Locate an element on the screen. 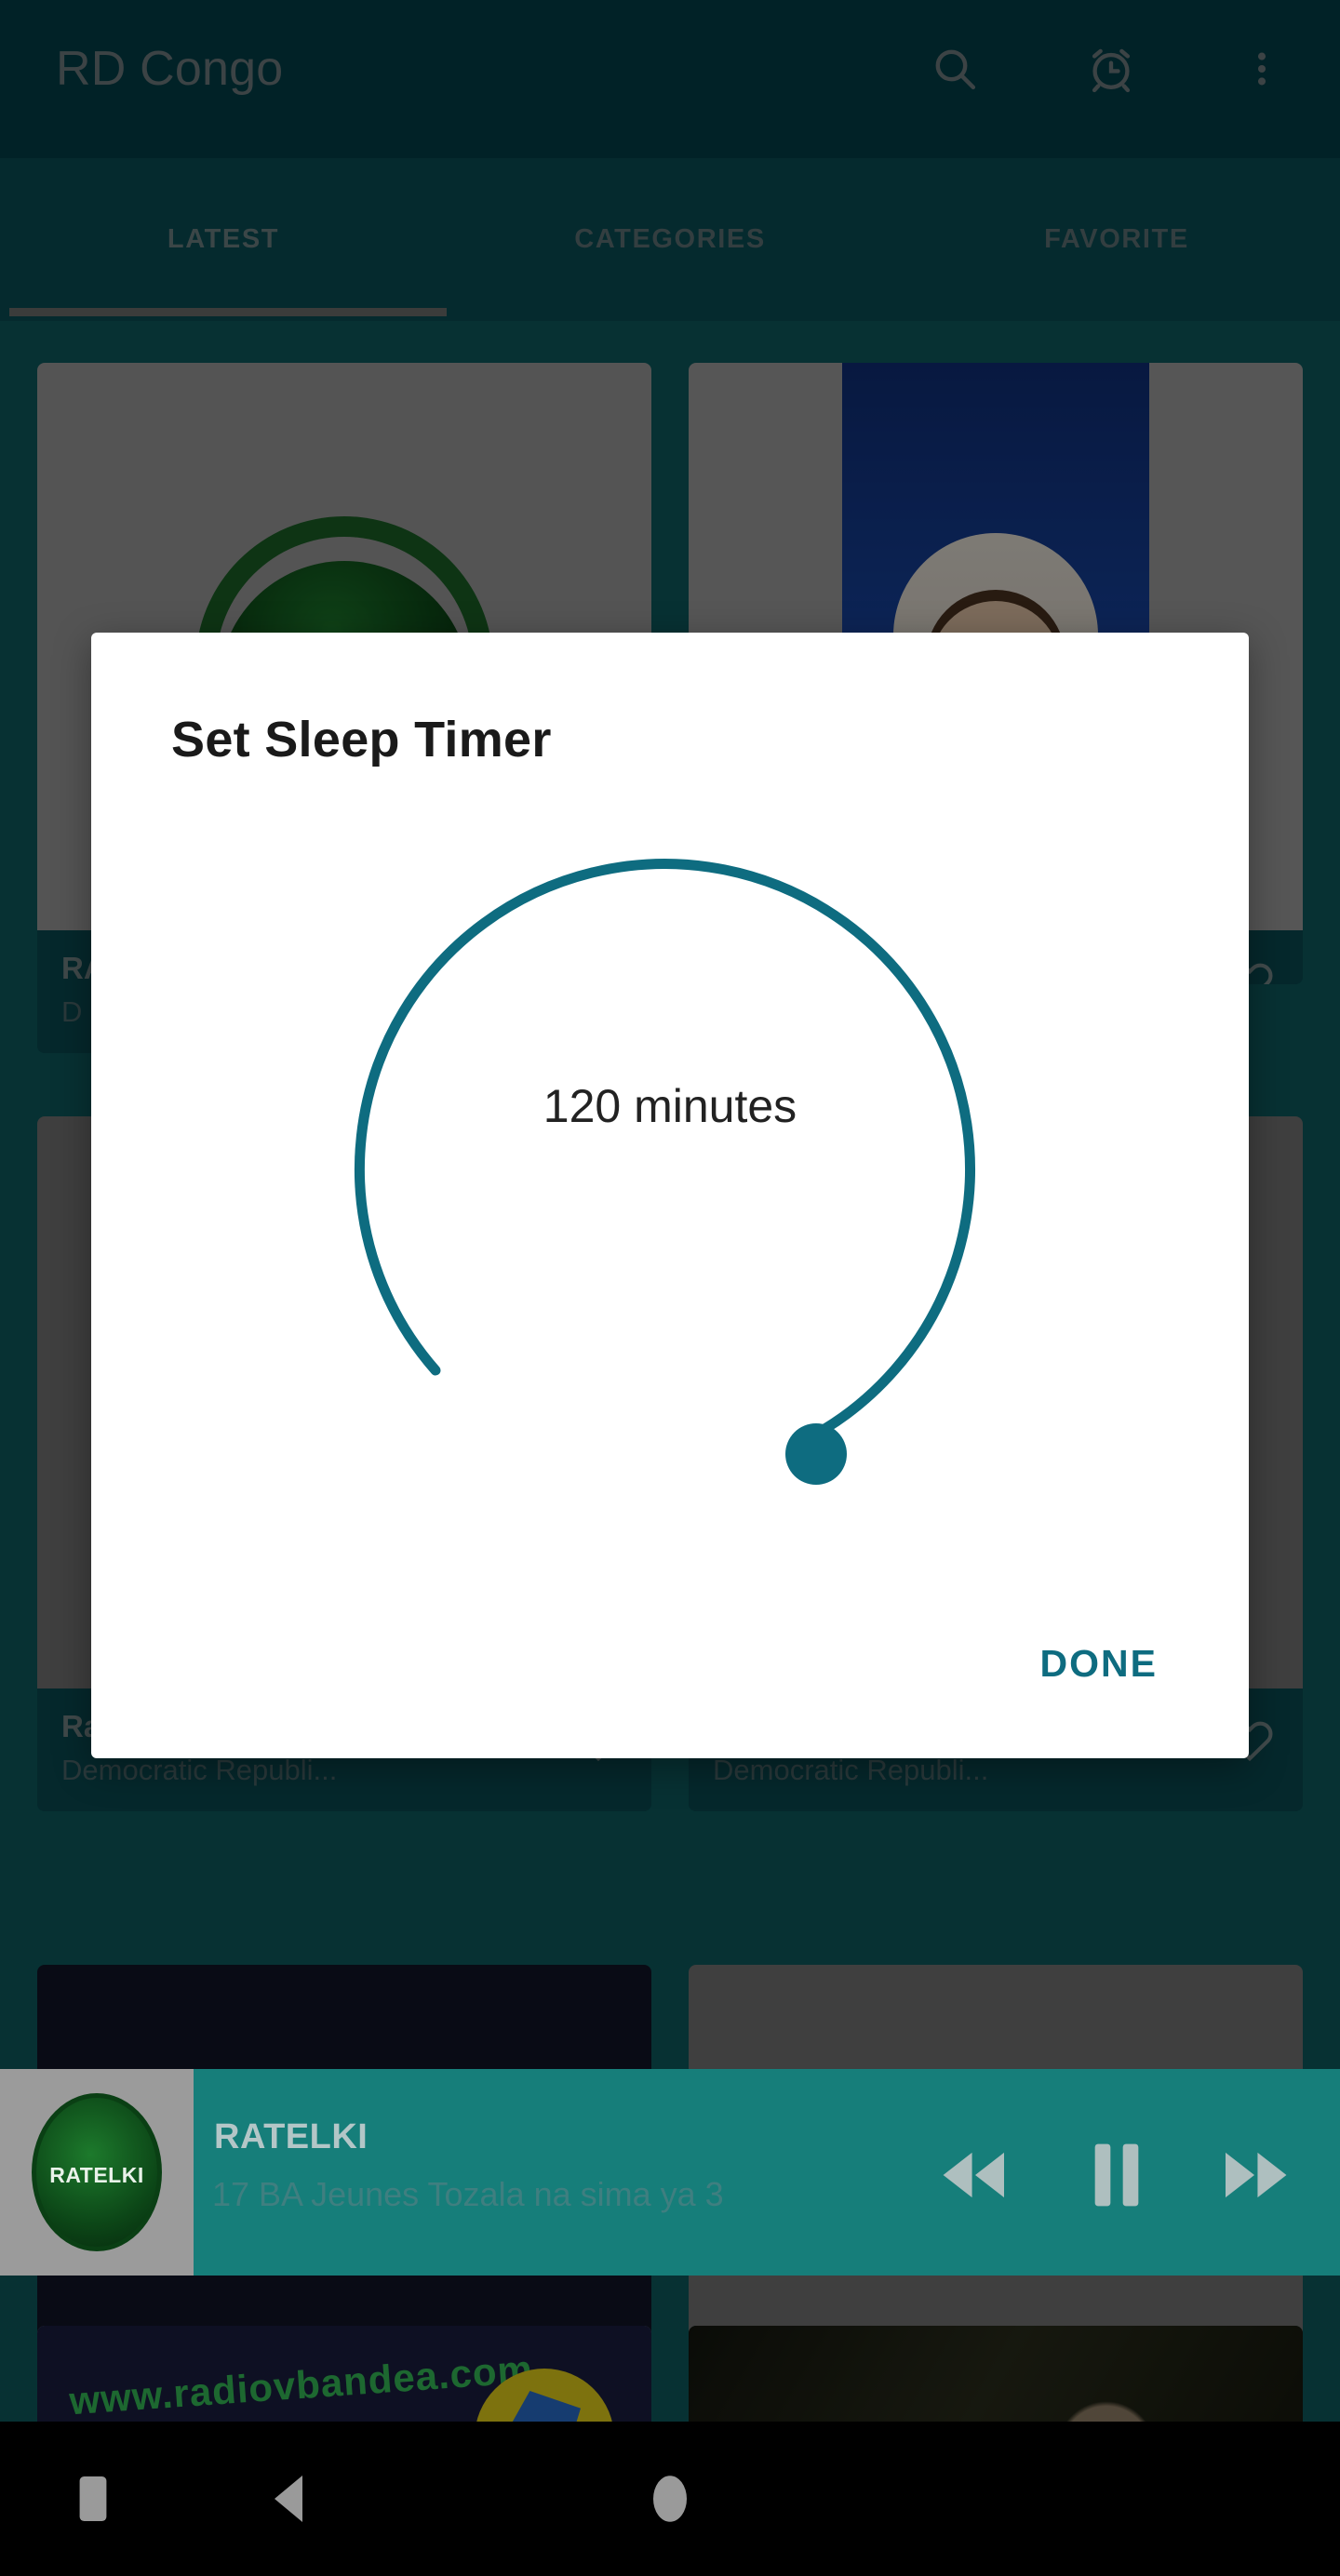 This screenshot has height=2576, width=1340. timer-thumb is located at coordinates (816, 1454).